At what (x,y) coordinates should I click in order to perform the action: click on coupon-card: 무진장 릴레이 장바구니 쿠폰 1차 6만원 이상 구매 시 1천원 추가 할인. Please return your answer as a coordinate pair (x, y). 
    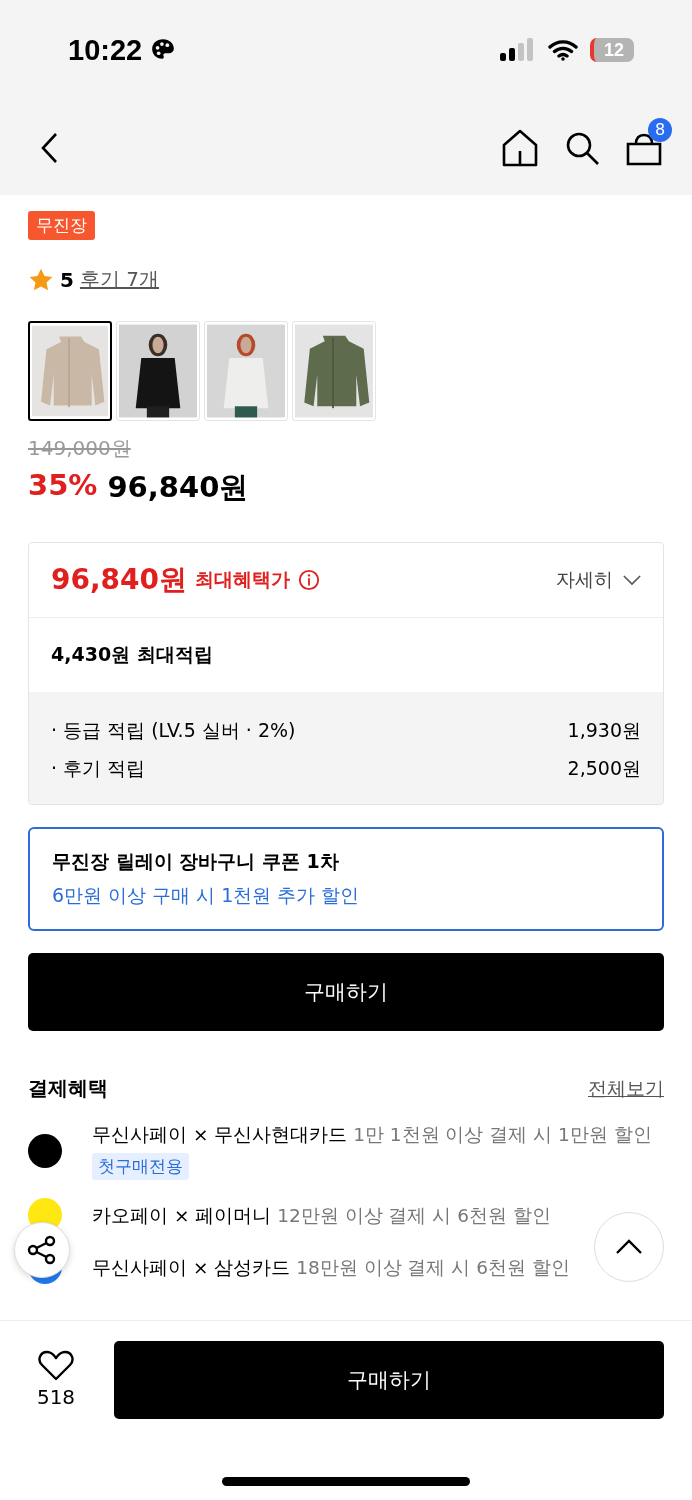
    Looking at the image, I should click on (346, 879).